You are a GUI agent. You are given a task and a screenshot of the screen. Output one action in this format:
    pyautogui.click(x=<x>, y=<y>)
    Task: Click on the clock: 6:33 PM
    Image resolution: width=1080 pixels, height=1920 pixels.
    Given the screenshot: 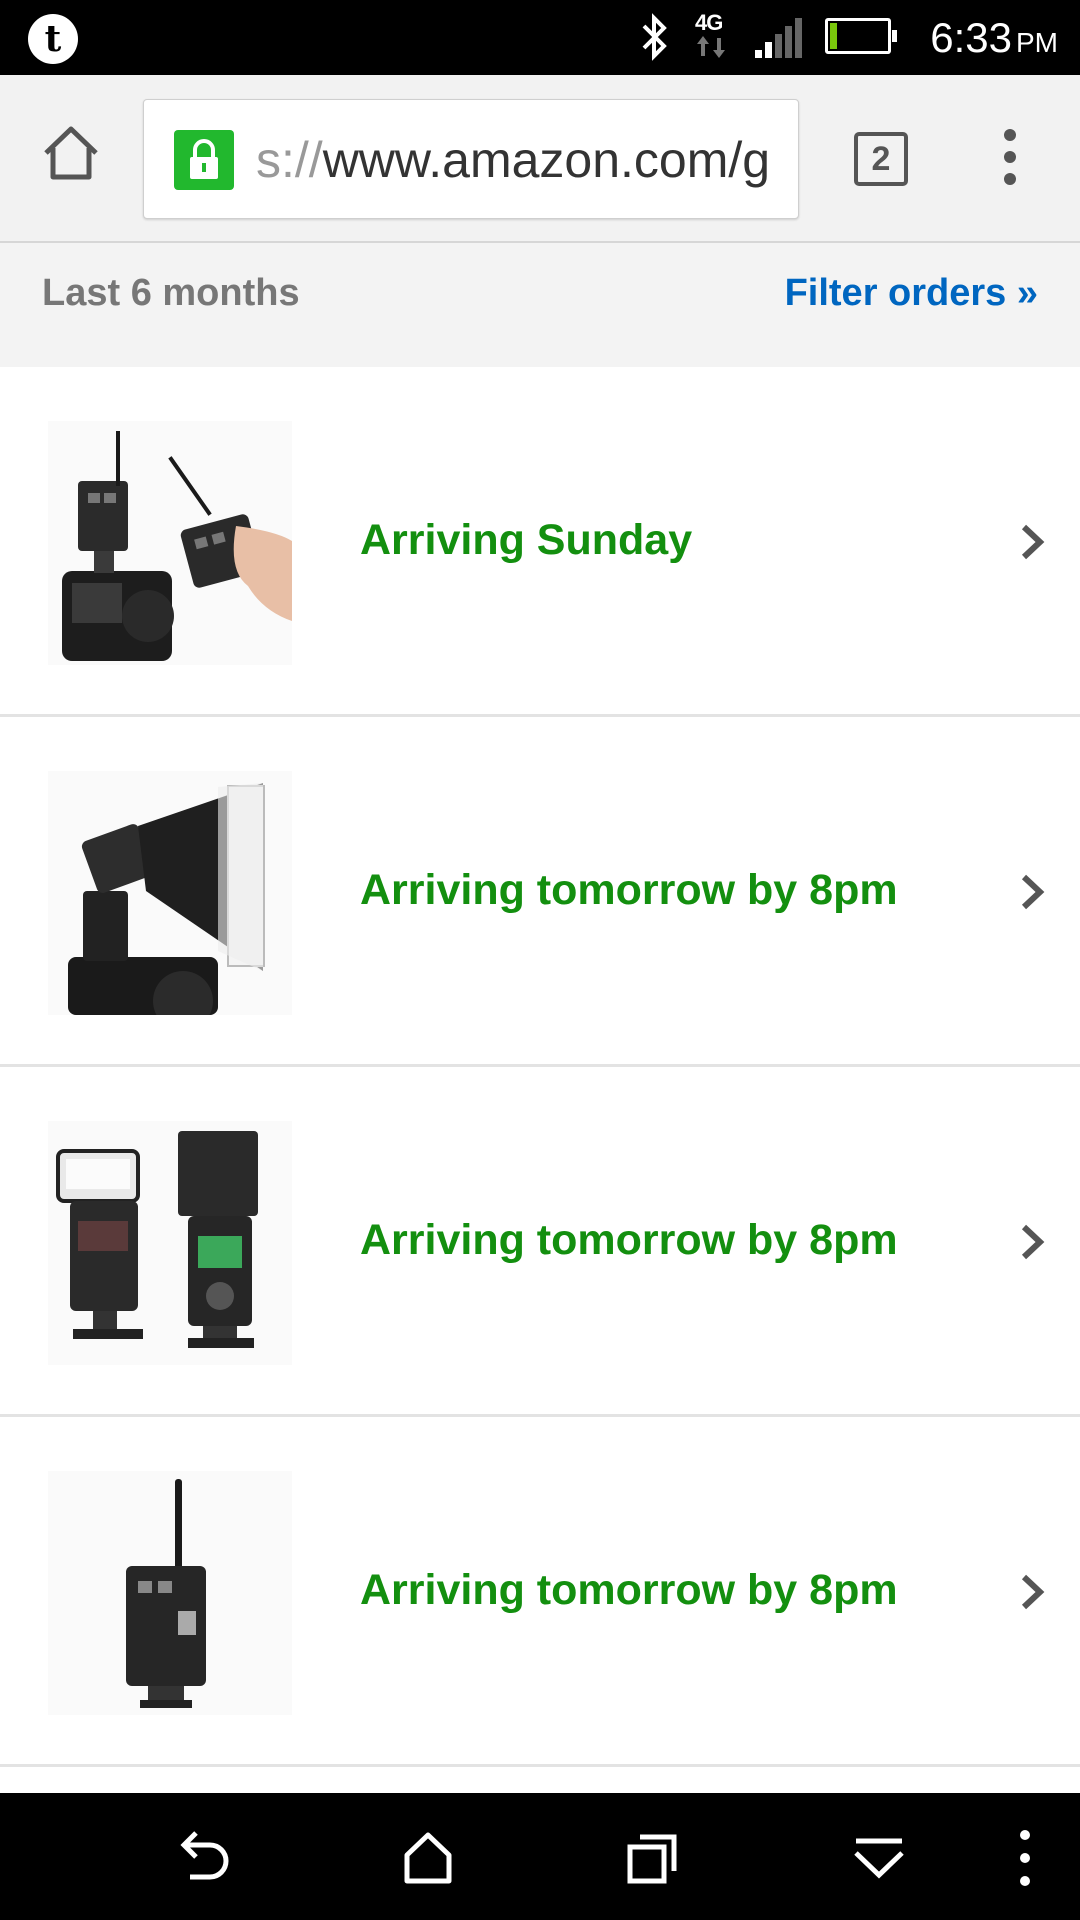 What is the action you would take?
    pyautogui.click(x=994, y=38)
    